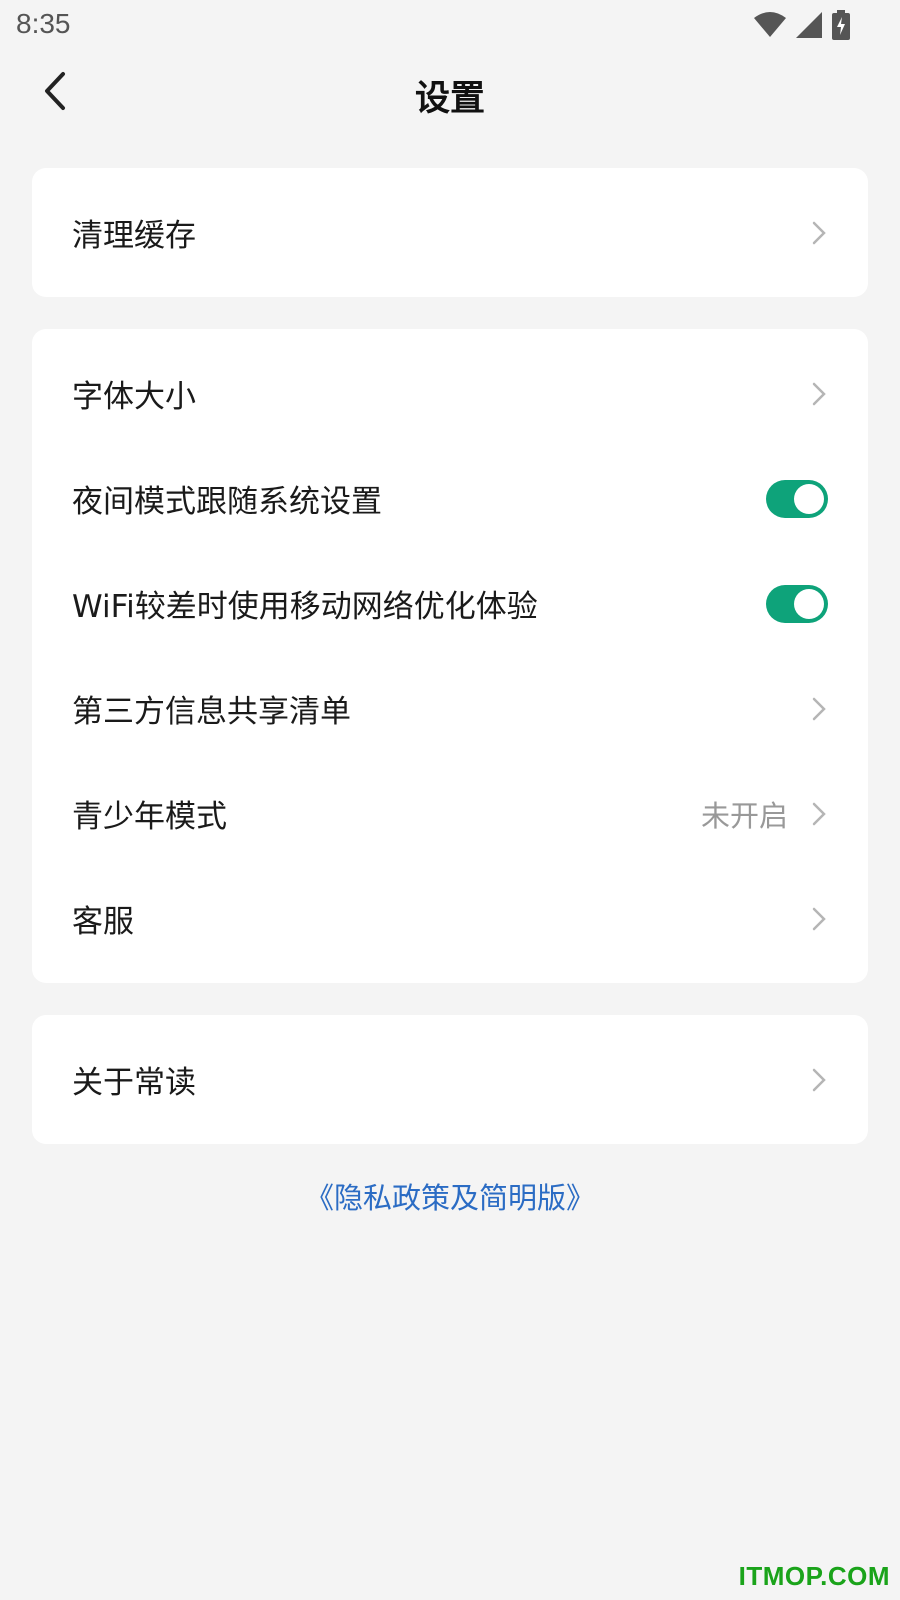 This screenshot has width=900, height=1600. What do you see at coordinates (43, 23) in the screenshot?
I see `status-time: 8:35` at bounding box center [43, 23].